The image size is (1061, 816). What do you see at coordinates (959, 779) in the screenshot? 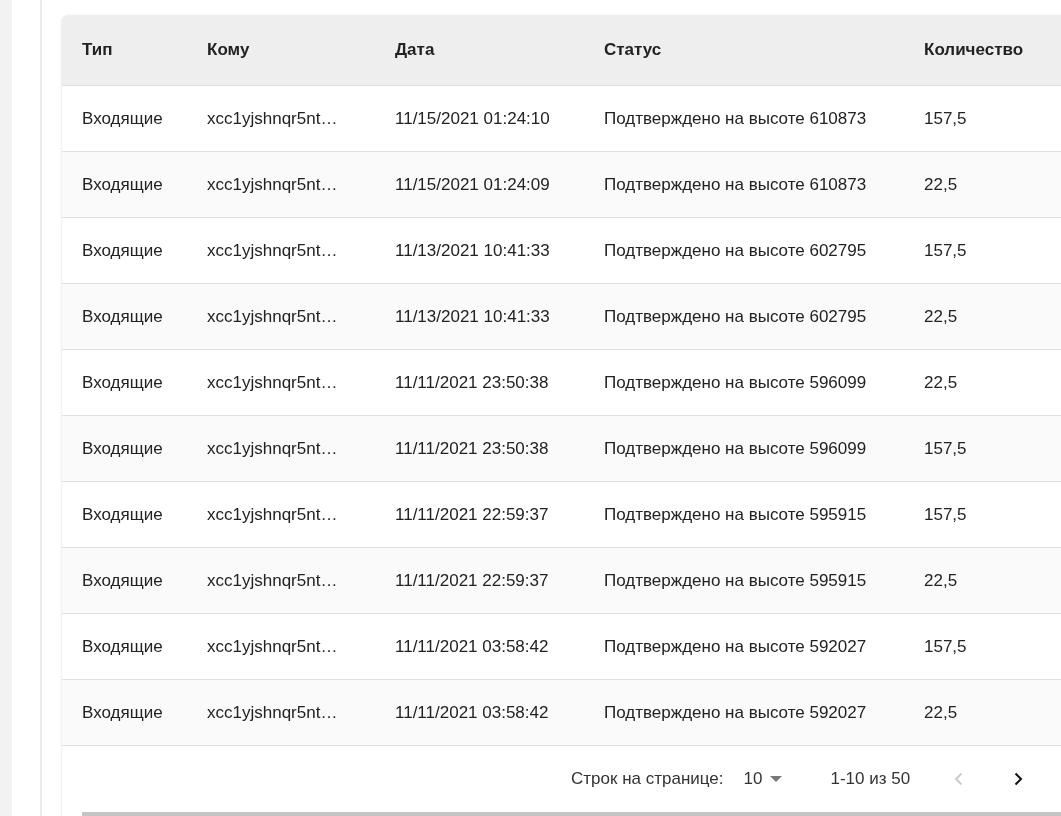
I see `chevron-left-icon` at bounding box center [959, 779].